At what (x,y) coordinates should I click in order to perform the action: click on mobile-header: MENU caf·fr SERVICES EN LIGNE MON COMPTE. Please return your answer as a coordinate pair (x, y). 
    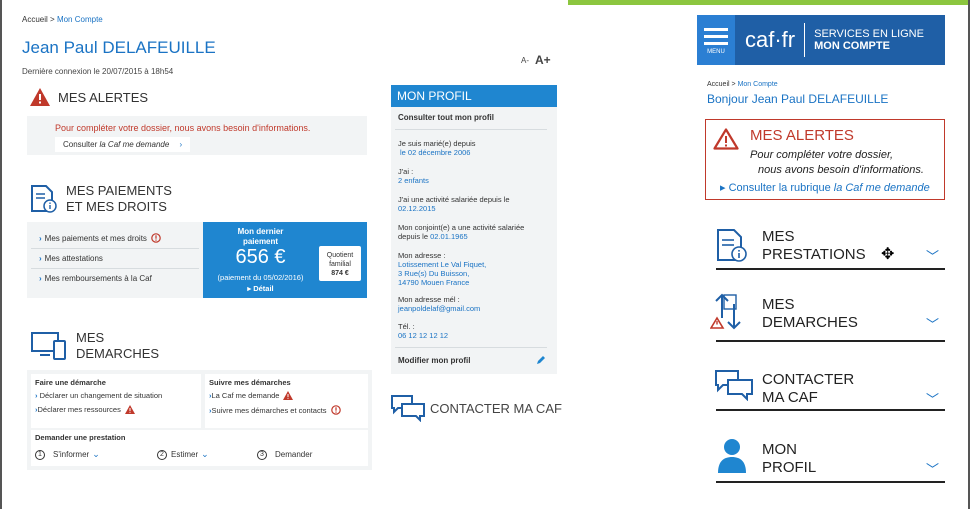
    Looking at the image, I should click on (821, 40).